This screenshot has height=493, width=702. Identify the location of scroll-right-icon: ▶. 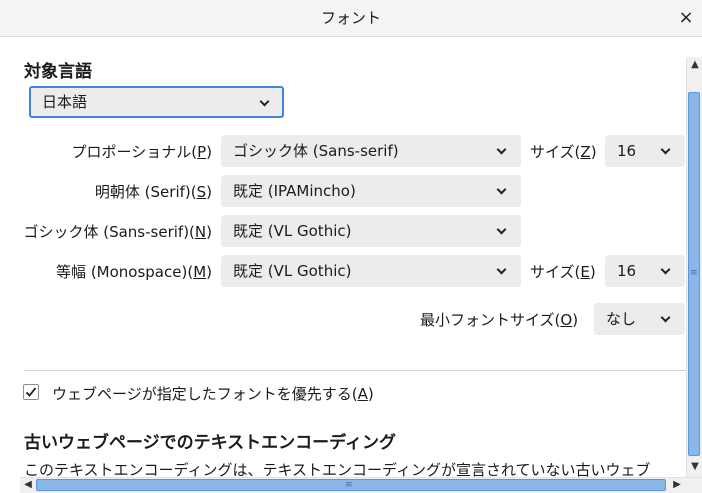
(677, 485).